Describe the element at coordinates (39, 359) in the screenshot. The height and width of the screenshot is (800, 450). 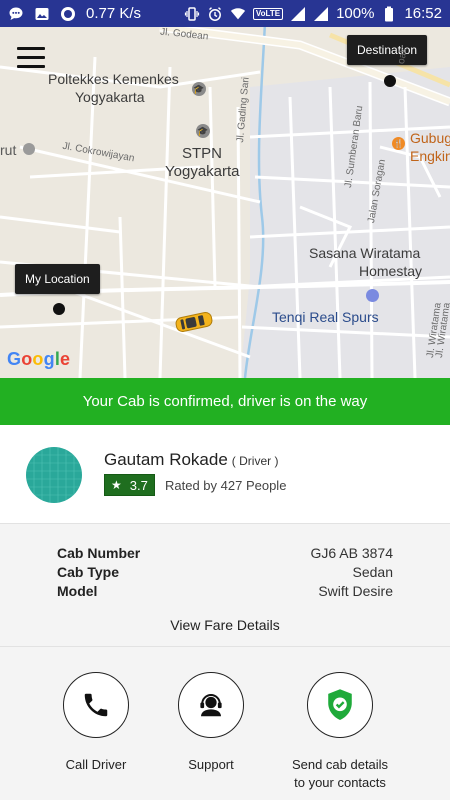
I see `google-logo: Google` at that location.